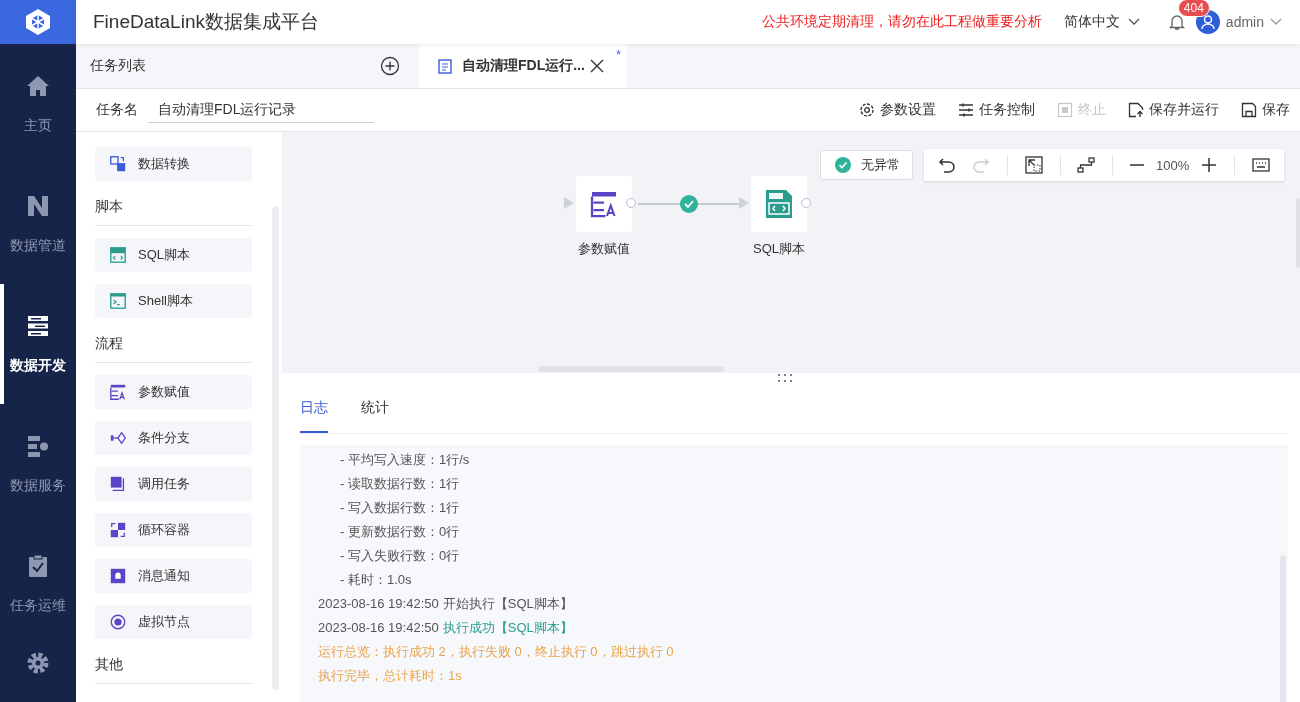 Image resolution: width=1300 pixels, height=702 pixels. I want to click on check-circle-icon, so click(843, 165).